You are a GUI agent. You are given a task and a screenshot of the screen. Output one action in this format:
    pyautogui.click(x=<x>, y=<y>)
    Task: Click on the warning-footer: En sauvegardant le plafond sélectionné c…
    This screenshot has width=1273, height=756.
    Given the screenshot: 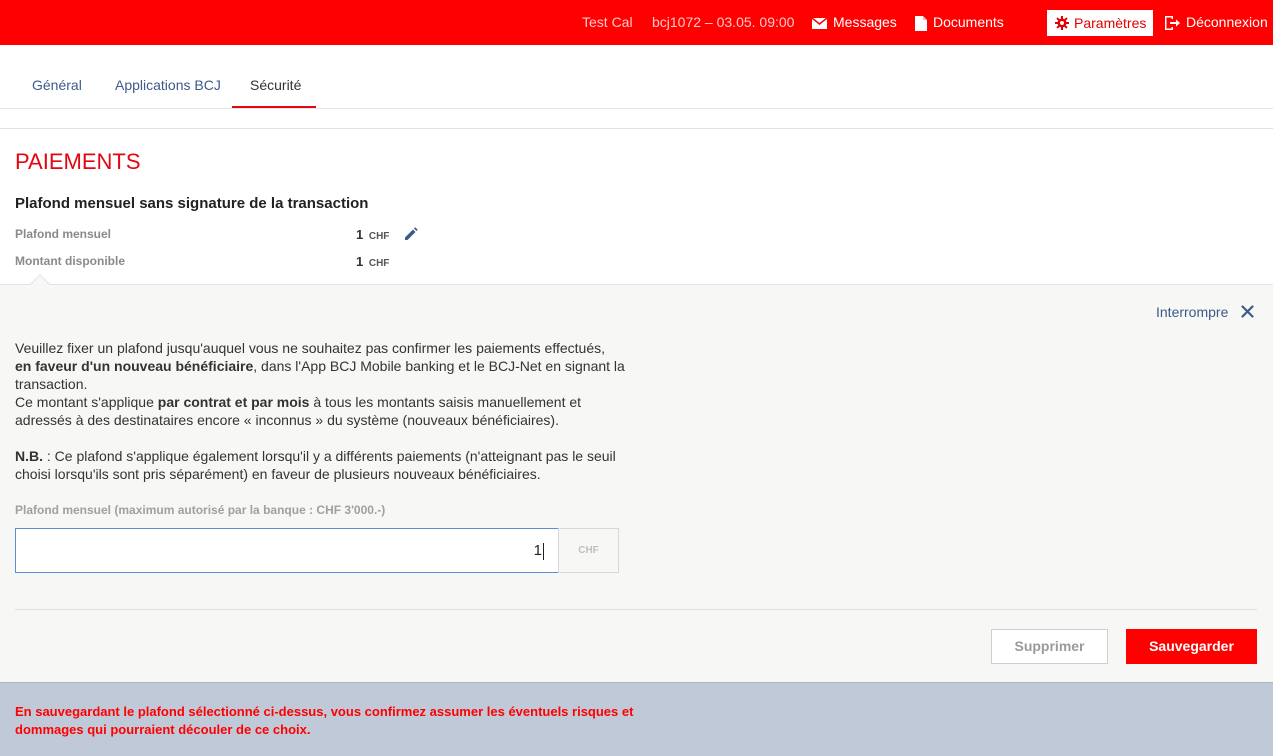 What is the action you would take?
    pyautogui.click(x=636, y=719)
    